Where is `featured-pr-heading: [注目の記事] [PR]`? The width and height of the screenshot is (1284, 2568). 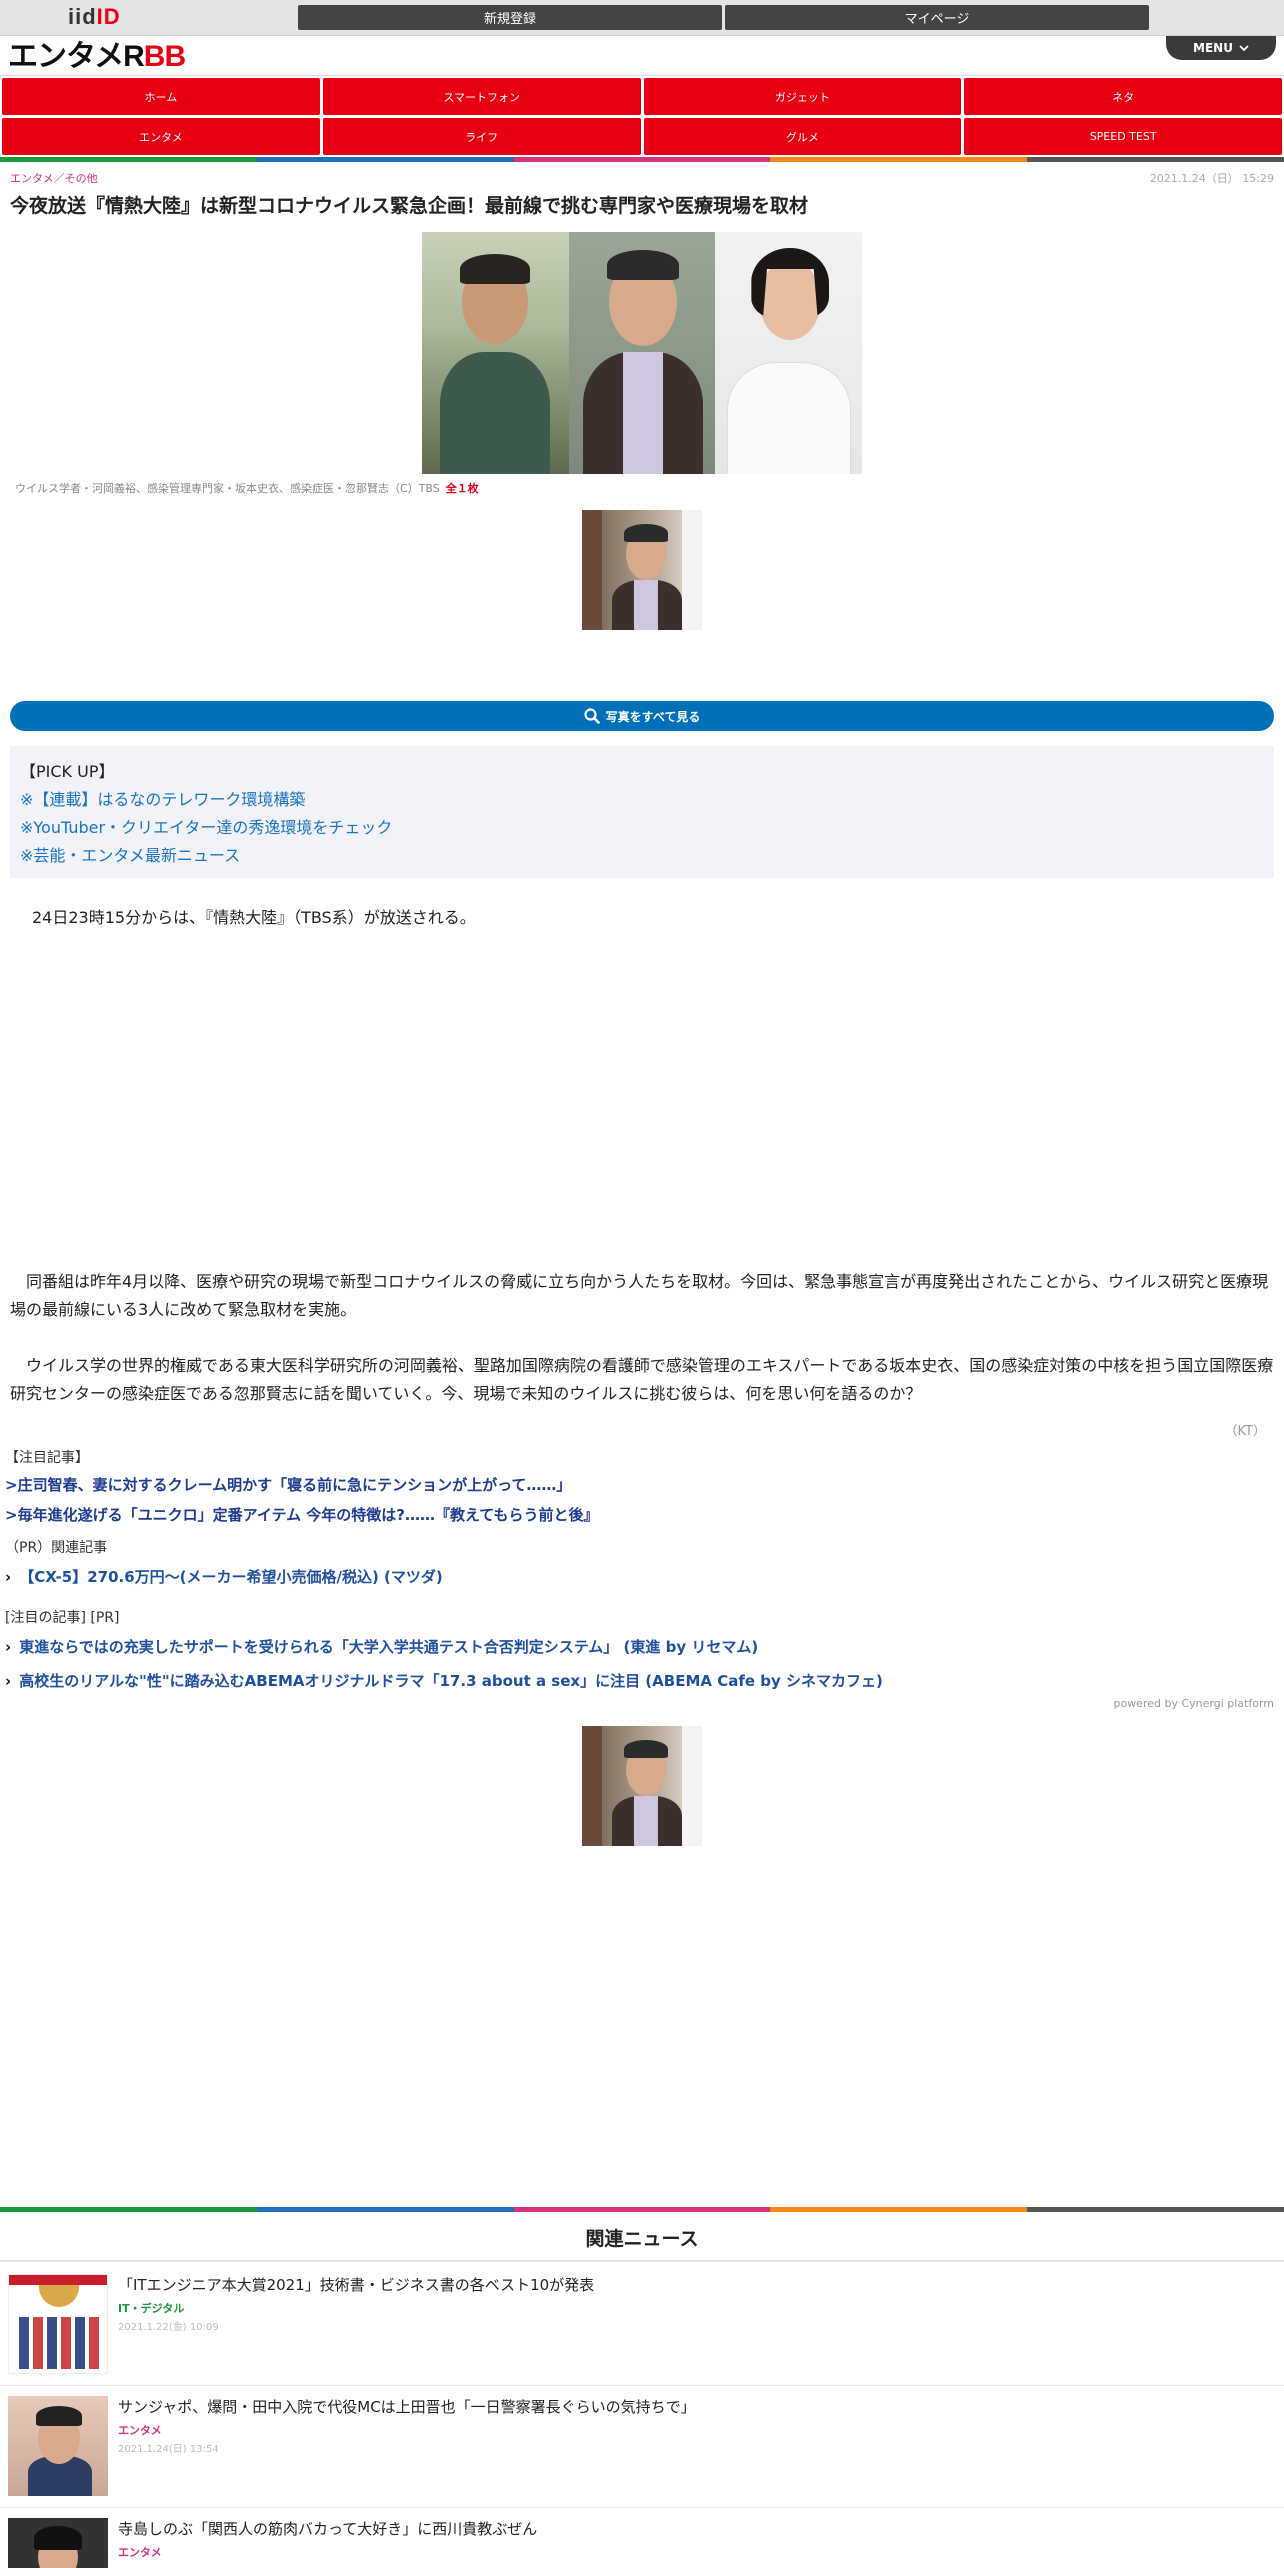
featured-pr-heading: [注目の記事] [PR] is located at coordinates (62, 1618).